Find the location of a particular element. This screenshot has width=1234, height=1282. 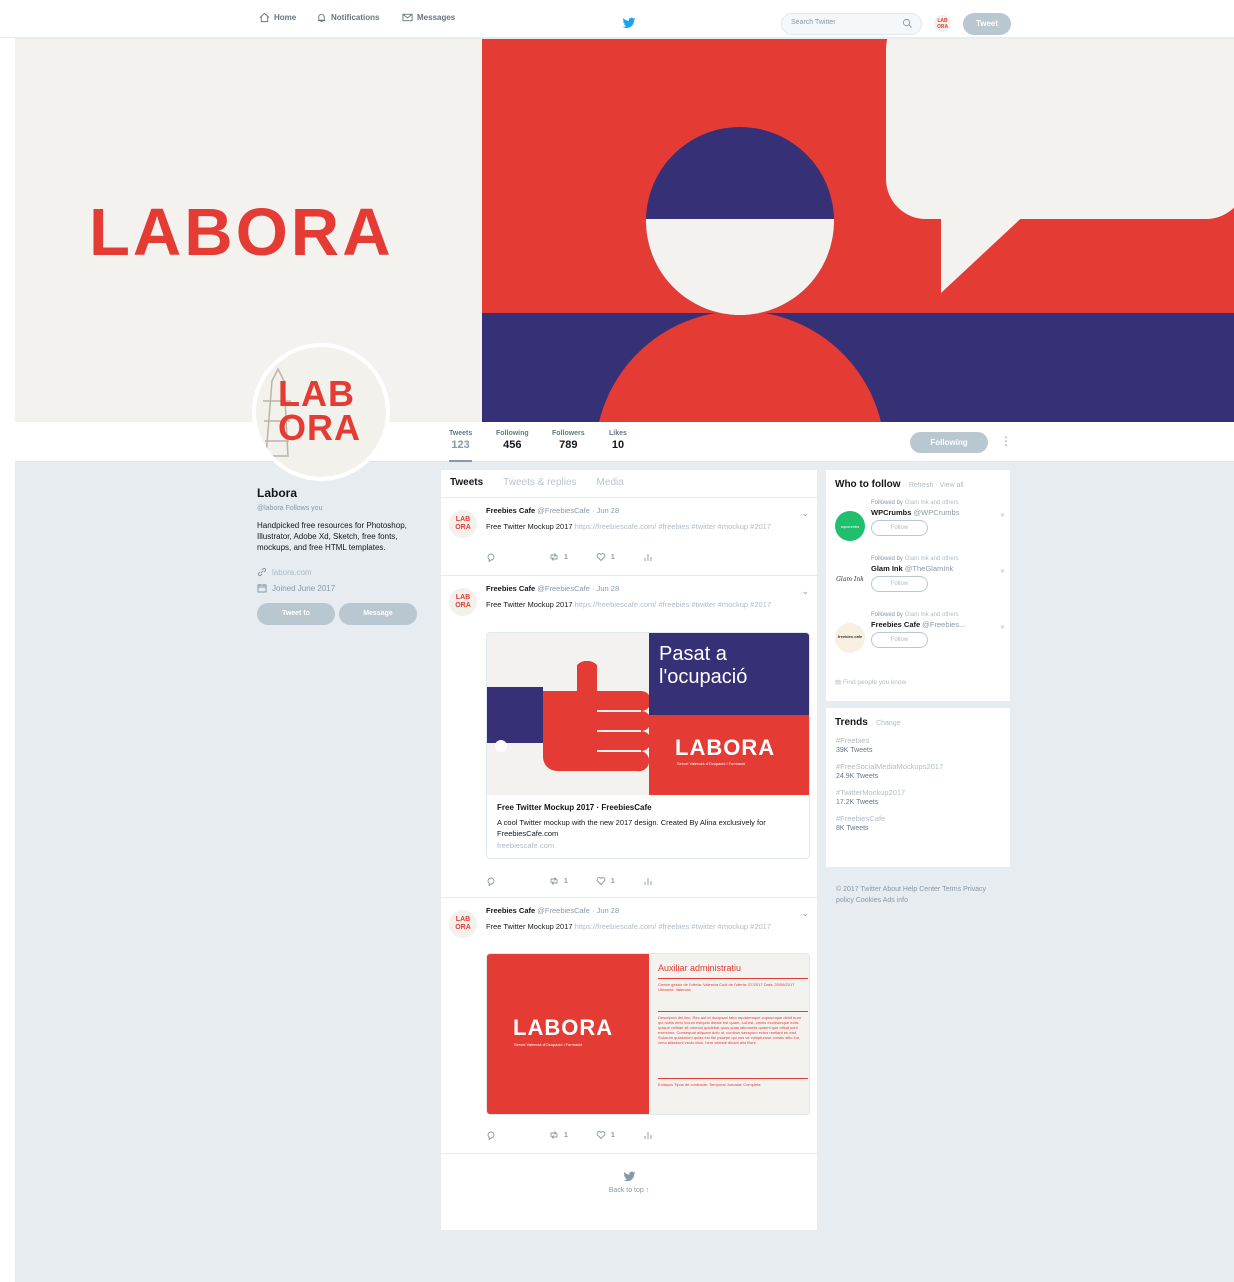

compose-tweet-button: Tweet is located at coordinates (987, 24).